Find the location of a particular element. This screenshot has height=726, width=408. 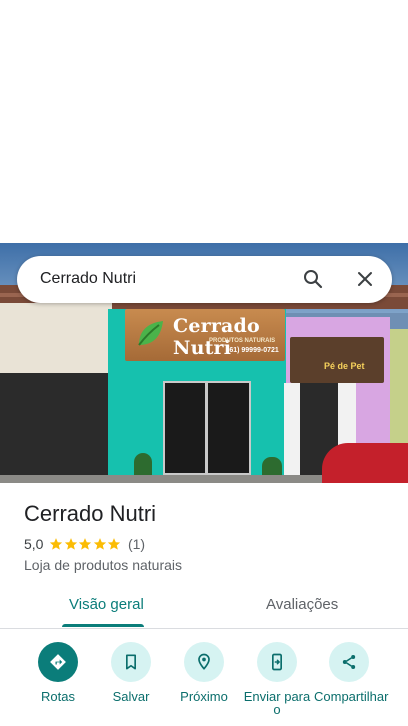

place-category: Loja de produtos naturais is located at coordinates (103, 565).